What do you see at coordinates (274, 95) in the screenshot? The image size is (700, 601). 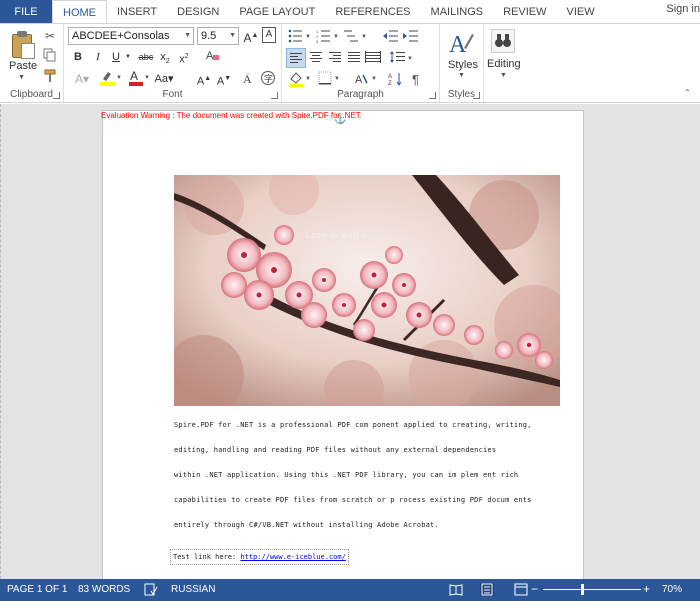 I see `font-launcher-icon` at bounding box center [274, 95].